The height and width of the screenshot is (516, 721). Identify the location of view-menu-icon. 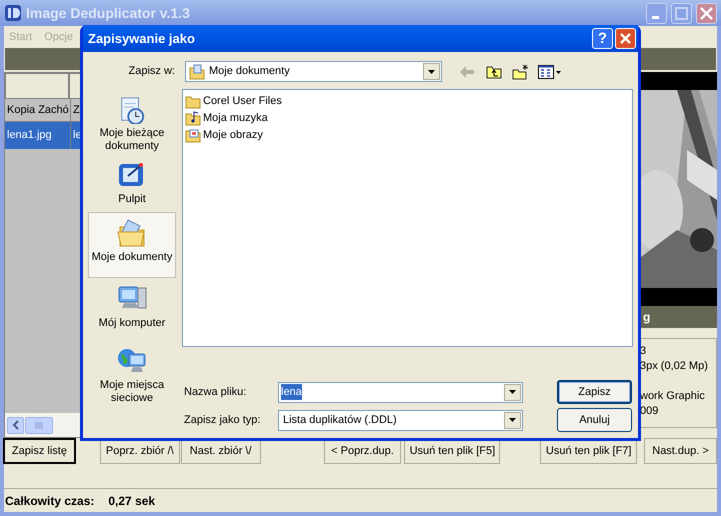
(550, 71).